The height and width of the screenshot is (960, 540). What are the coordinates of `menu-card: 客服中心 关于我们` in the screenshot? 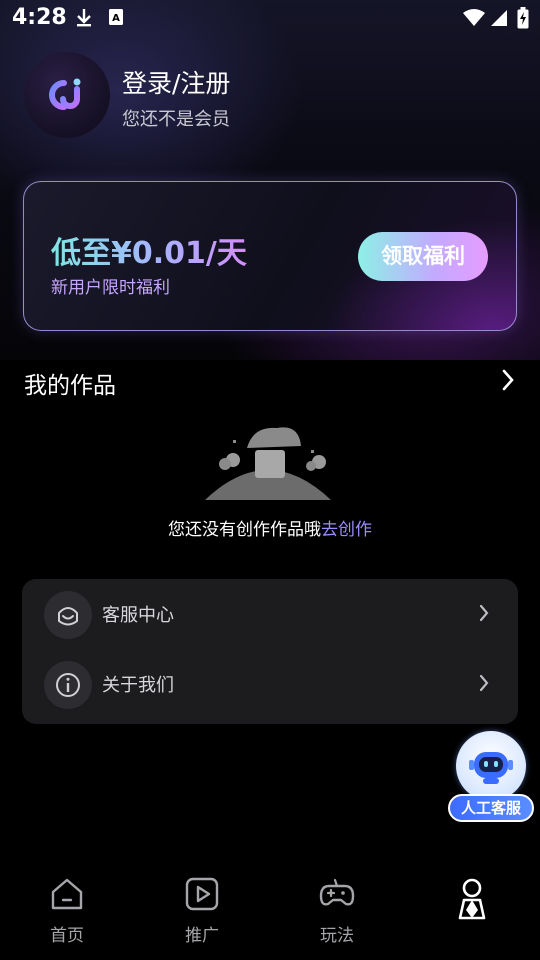 It's located at (270, 651).